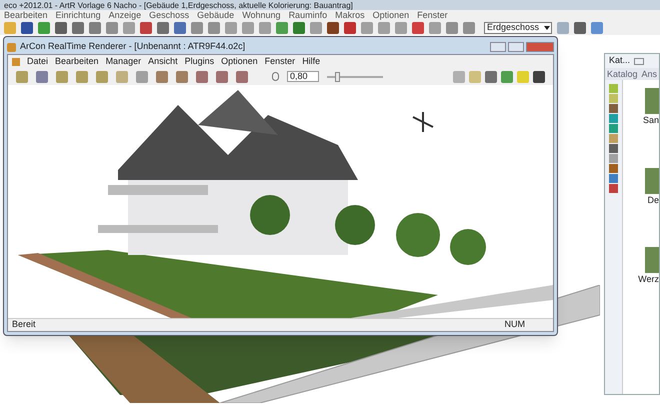  Describe the element at coordinates (337, 77) in the screenshot. I see `slider-thumb` at that location.